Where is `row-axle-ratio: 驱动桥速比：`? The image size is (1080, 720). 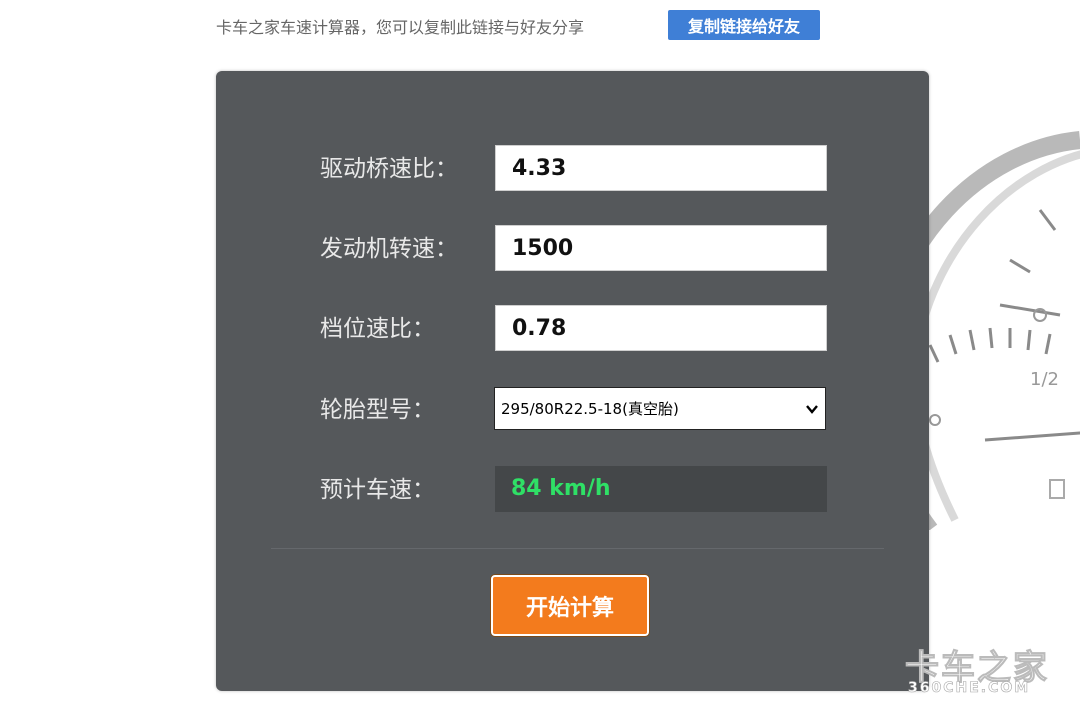
row-axle-ratio: 驱动桥速比： is located at coordinates (572, 169).